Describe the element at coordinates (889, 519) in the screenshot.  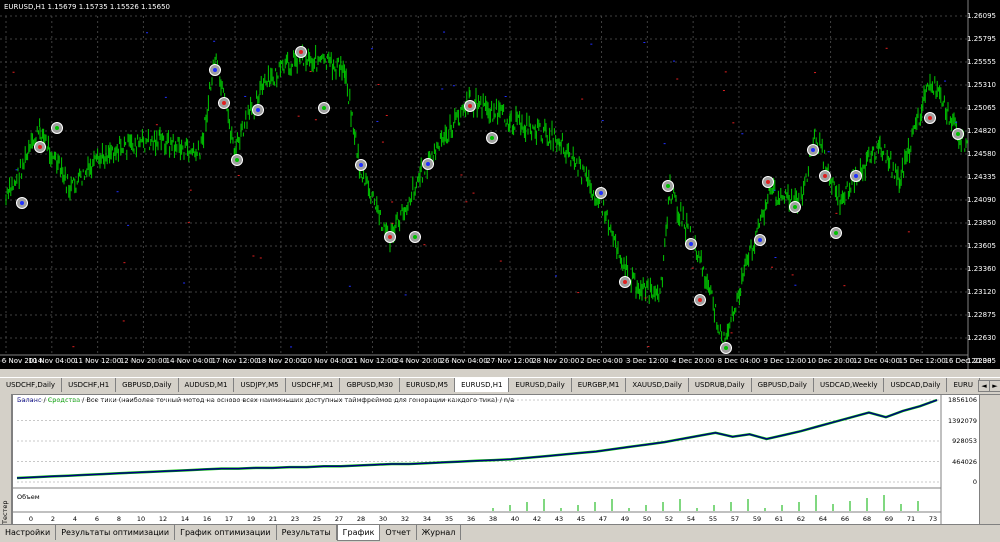
I see `trade-tick: 69` at that location.